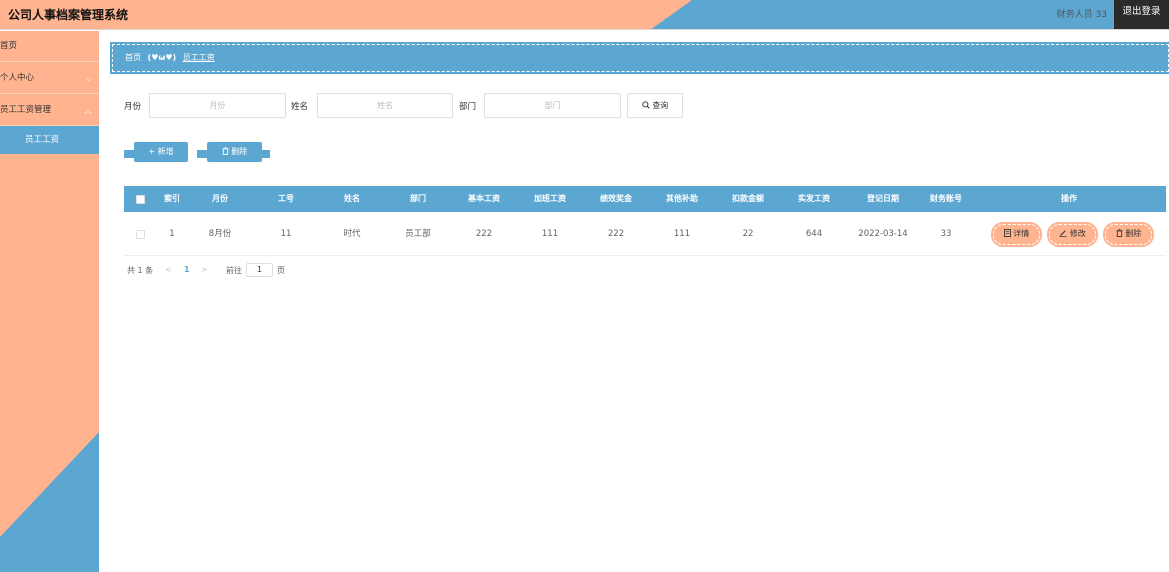  What do you see at coordinates (17, 78) in the screenshot?
I see `sidebar-item-label: 个人中心` at bounding box center [17, 78].